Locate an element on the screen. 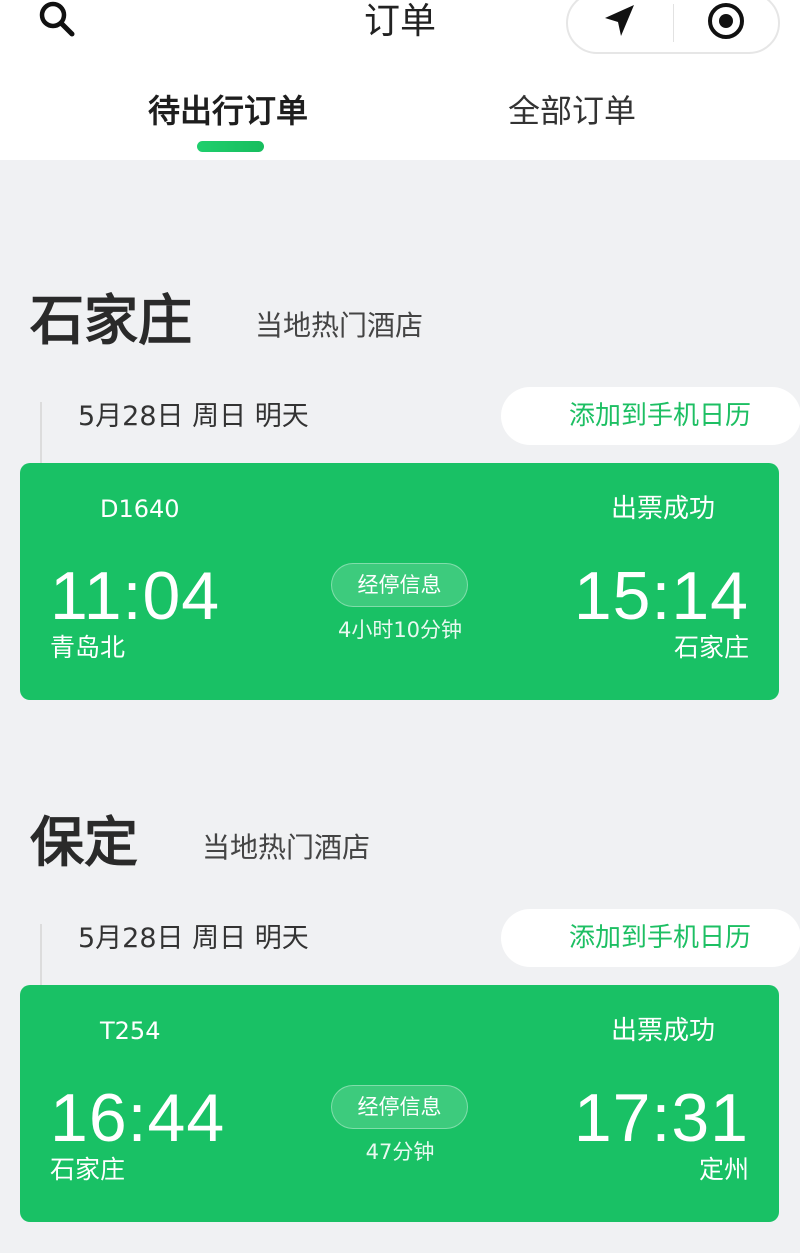  arrival-station: 石家庄 is located at coordinates (711, 647).